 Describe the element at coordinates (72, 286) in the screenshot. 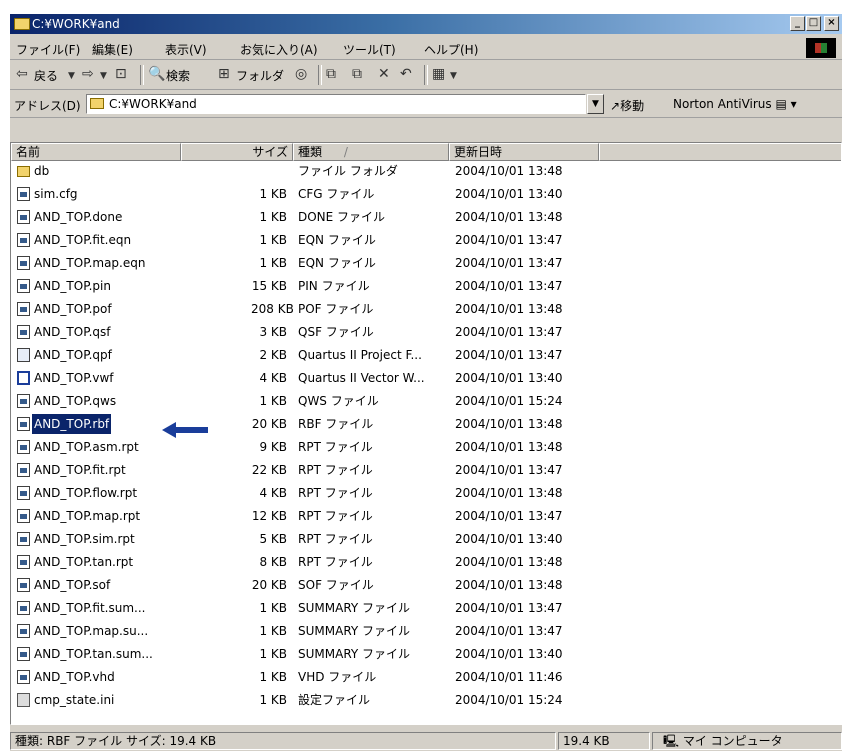

I see `file-name: AND_TOP.pin` at that location.